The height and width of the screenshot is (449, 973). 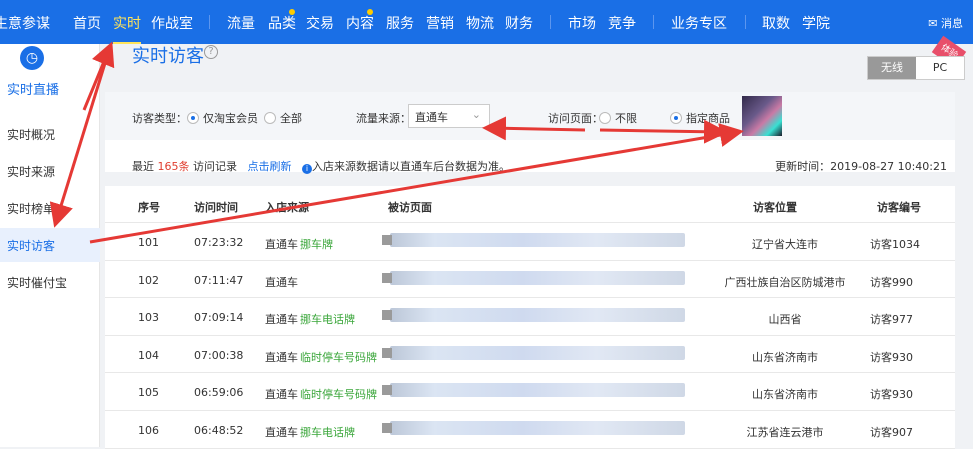 I want to click on updated-time: 更新时间：2019-08-27 10:40:21, so click(x=861, y=166).